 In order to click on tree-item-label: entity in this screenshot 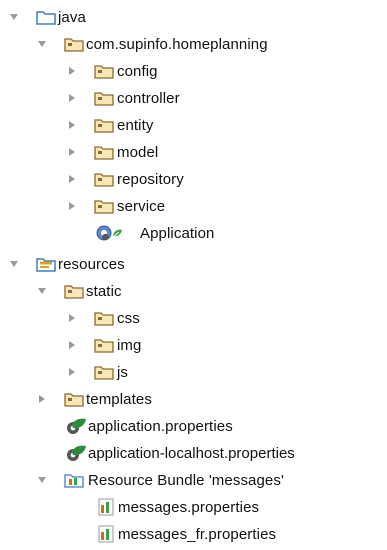, I will do `click(135, 125)`.